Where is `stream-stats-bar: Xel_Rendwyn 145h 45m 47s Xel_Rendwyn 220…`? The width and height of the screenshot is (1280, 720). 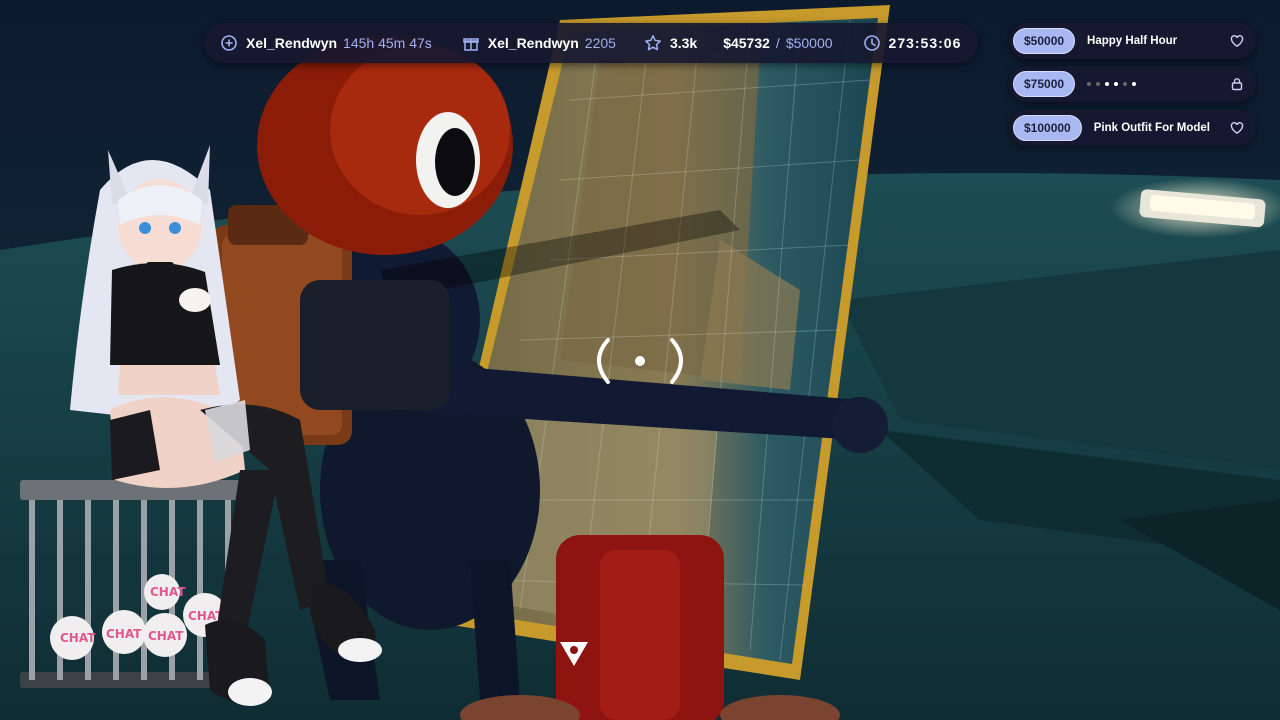
stream-stats-bar: Xel_Rendwyn 145h 45m 47s Xel_Rendwyn 220… is located at coordinates (591, 43).